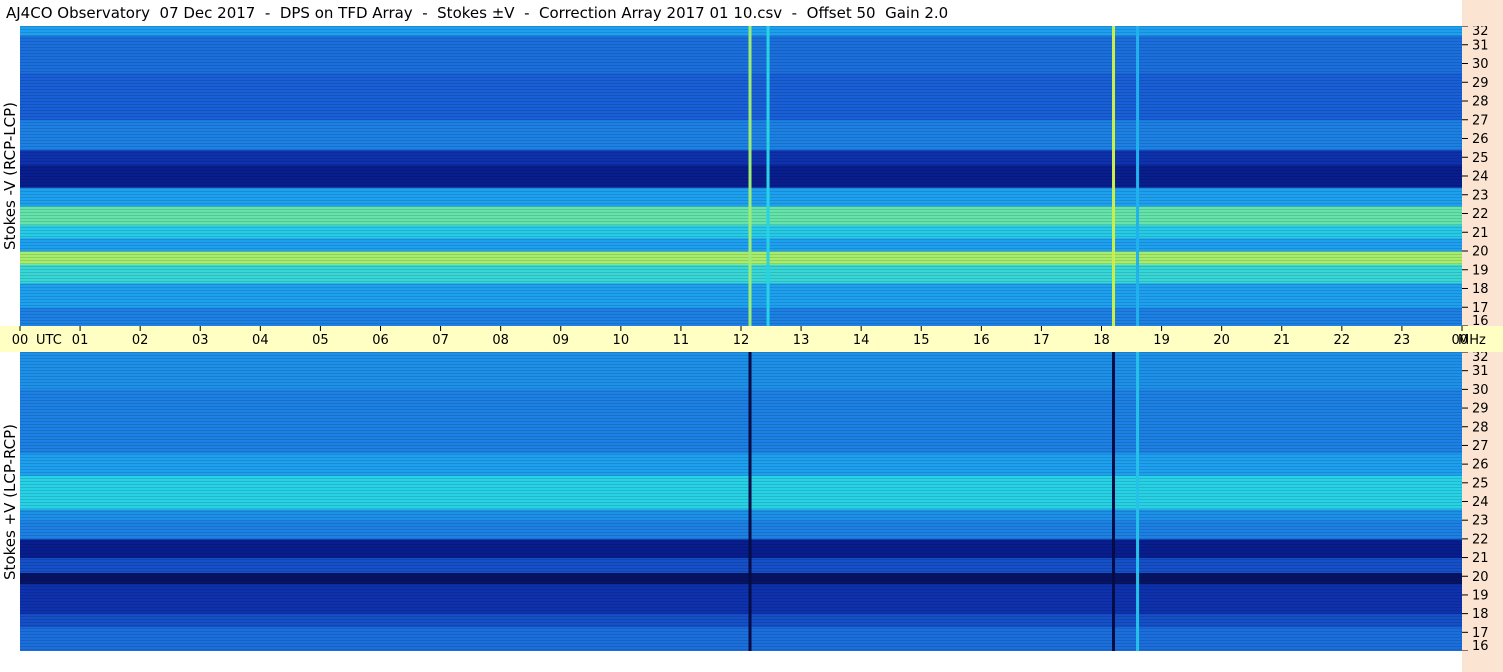  What do you see at coordinates (1101, 340) in the screenshot?
I see `utc-tick-label: 18` at bounding box center [1101, 340].